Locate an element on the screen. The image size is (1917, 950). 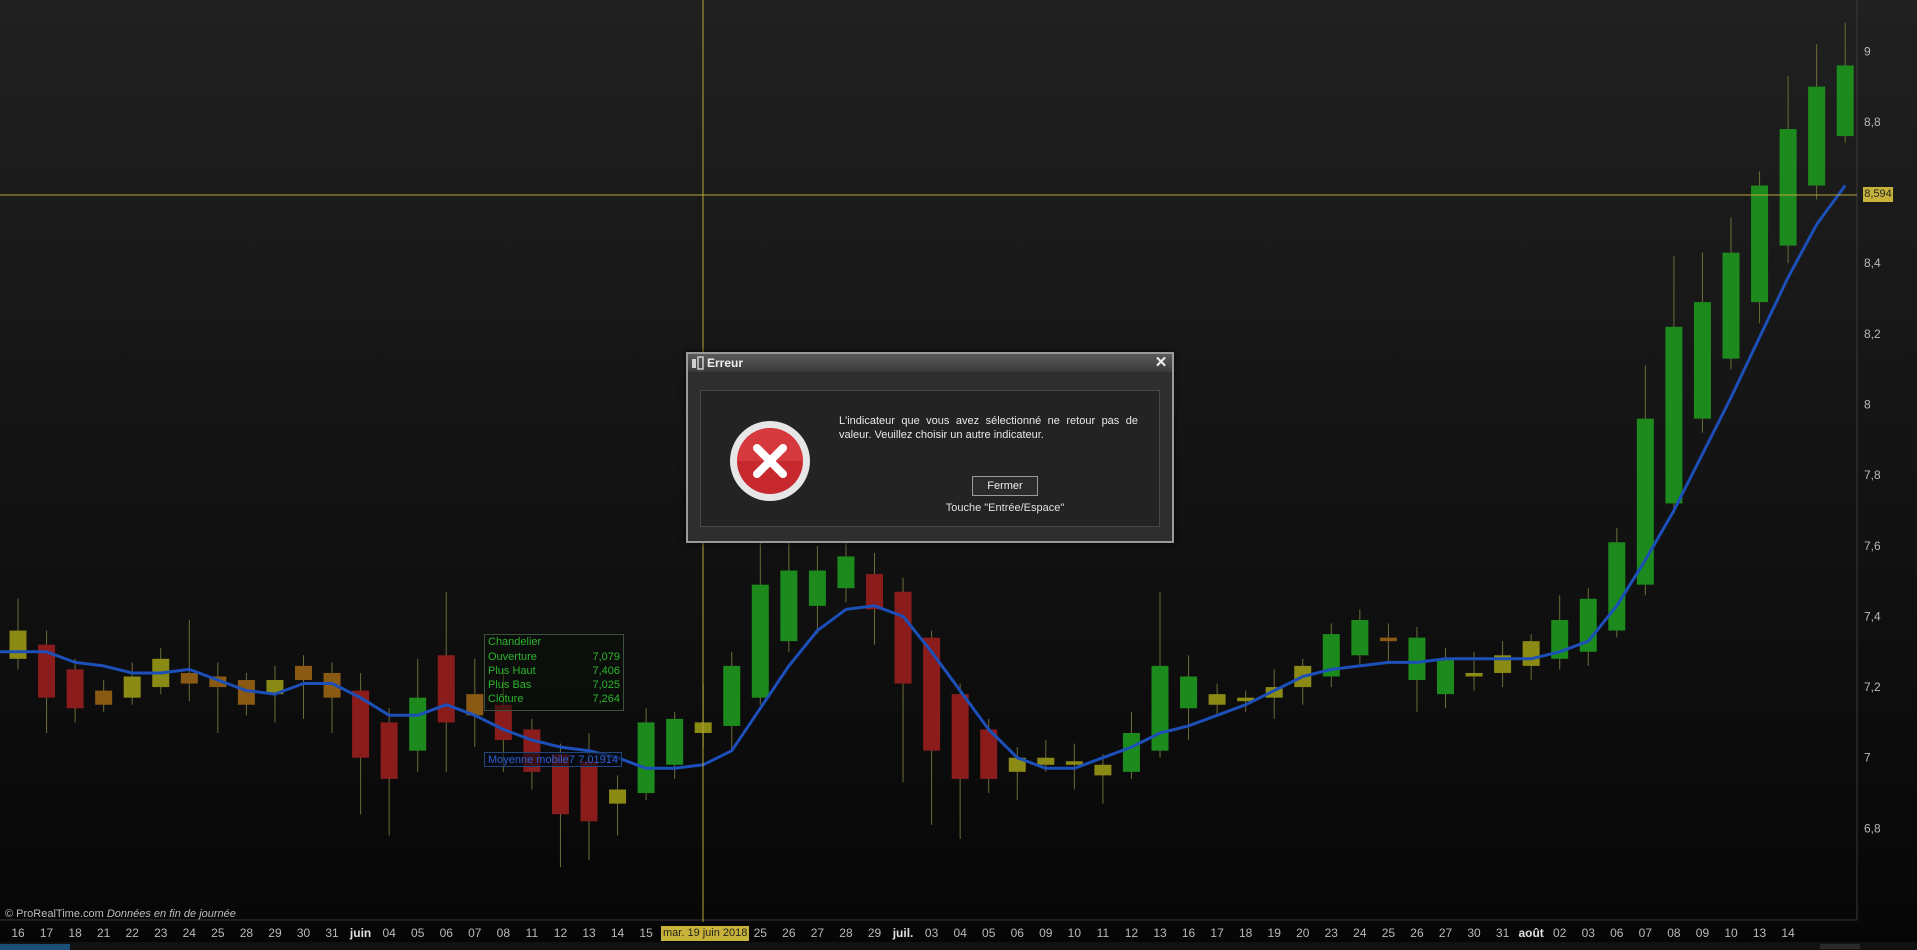
price-tick-label: 8,2 is located at coordinates (1872, 334).